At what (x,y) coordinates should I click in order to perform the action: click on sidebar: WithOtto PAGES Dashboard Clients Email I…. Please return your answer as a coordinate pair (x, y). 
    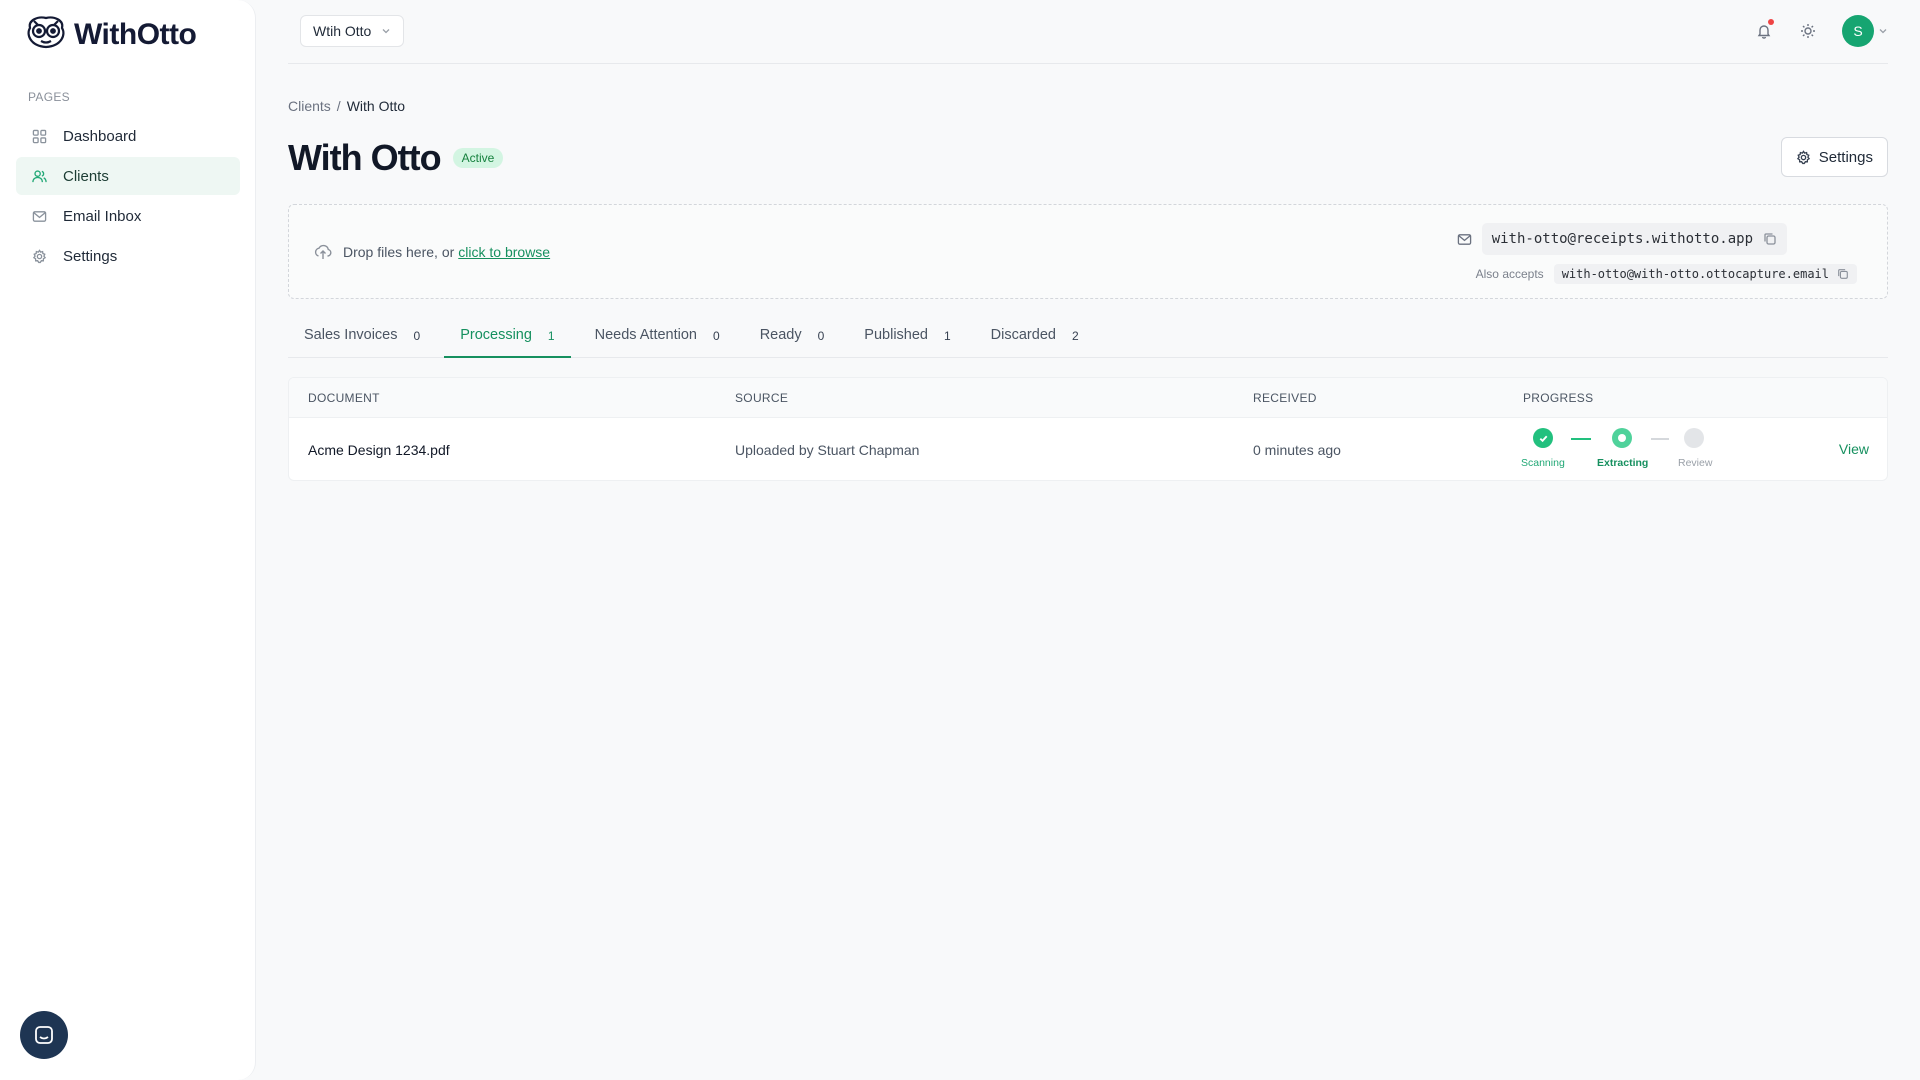
    Looking at the image, I should click on (128, 540).